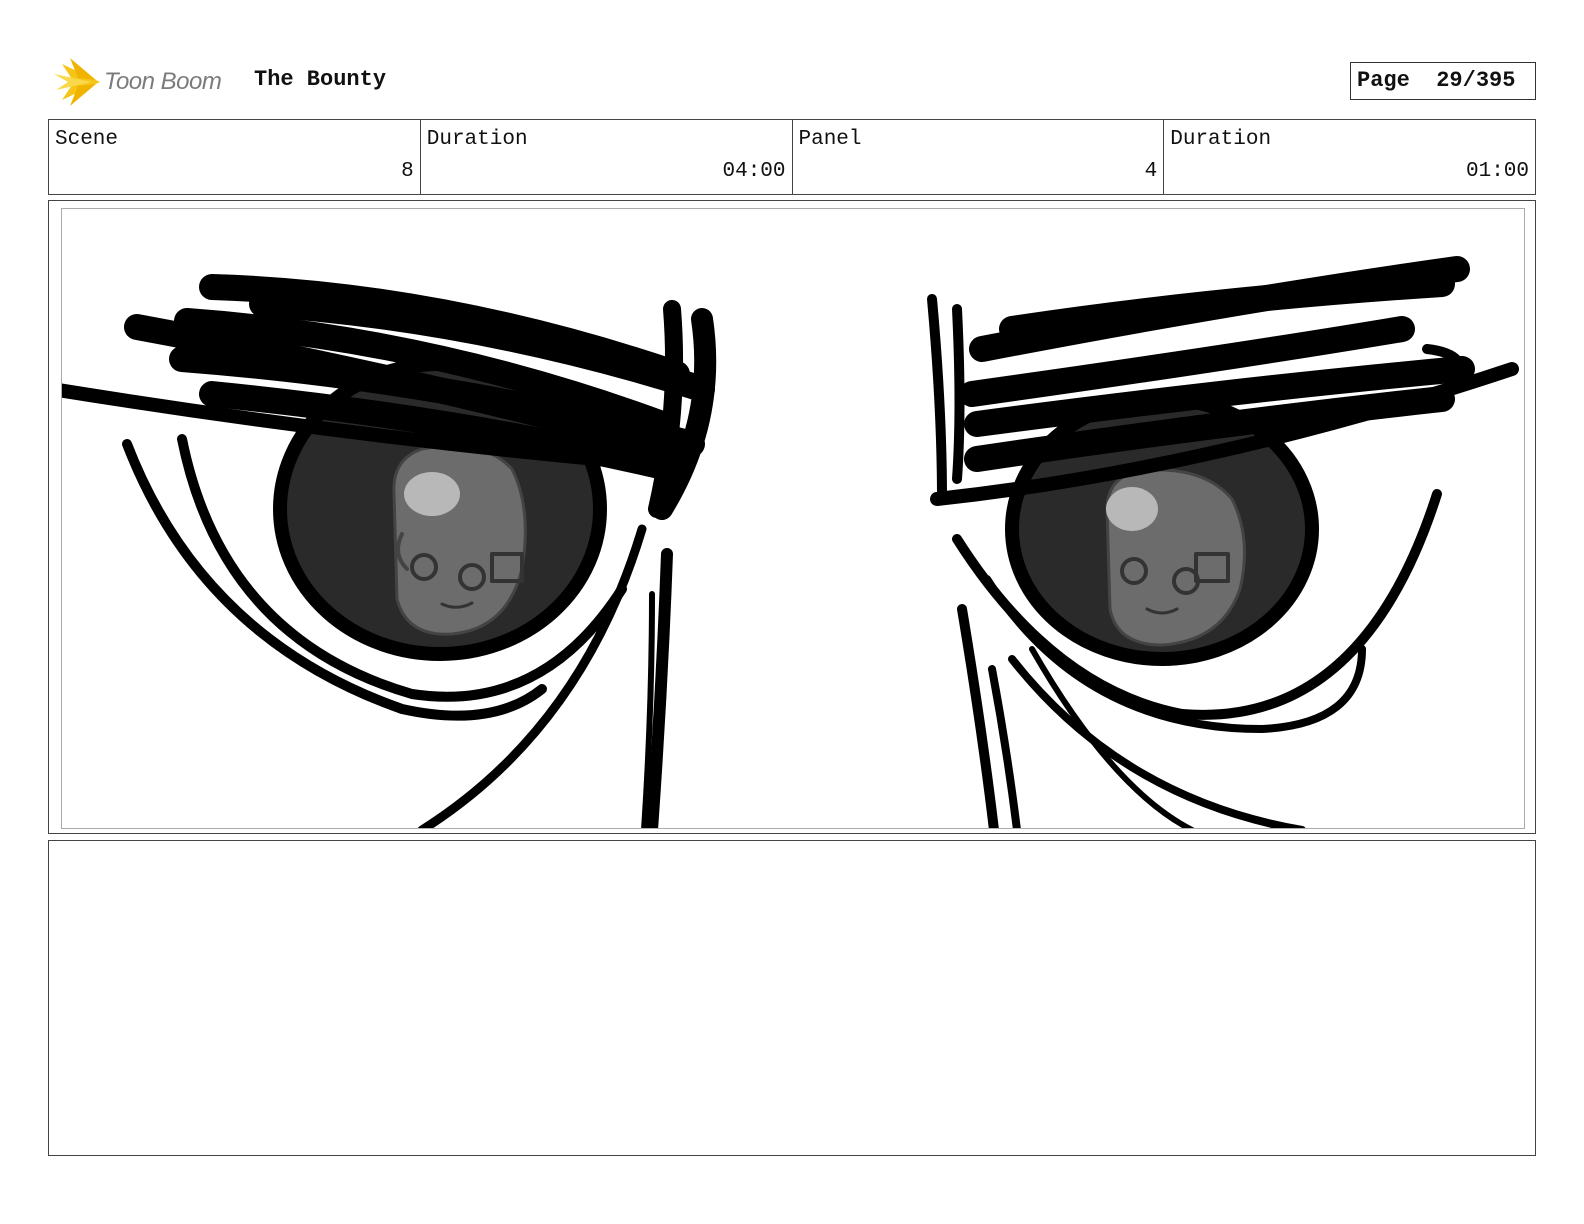 This screenshot has height=1224, width=1584. I want to click on page-number: 29/395, so click(1476, 80).